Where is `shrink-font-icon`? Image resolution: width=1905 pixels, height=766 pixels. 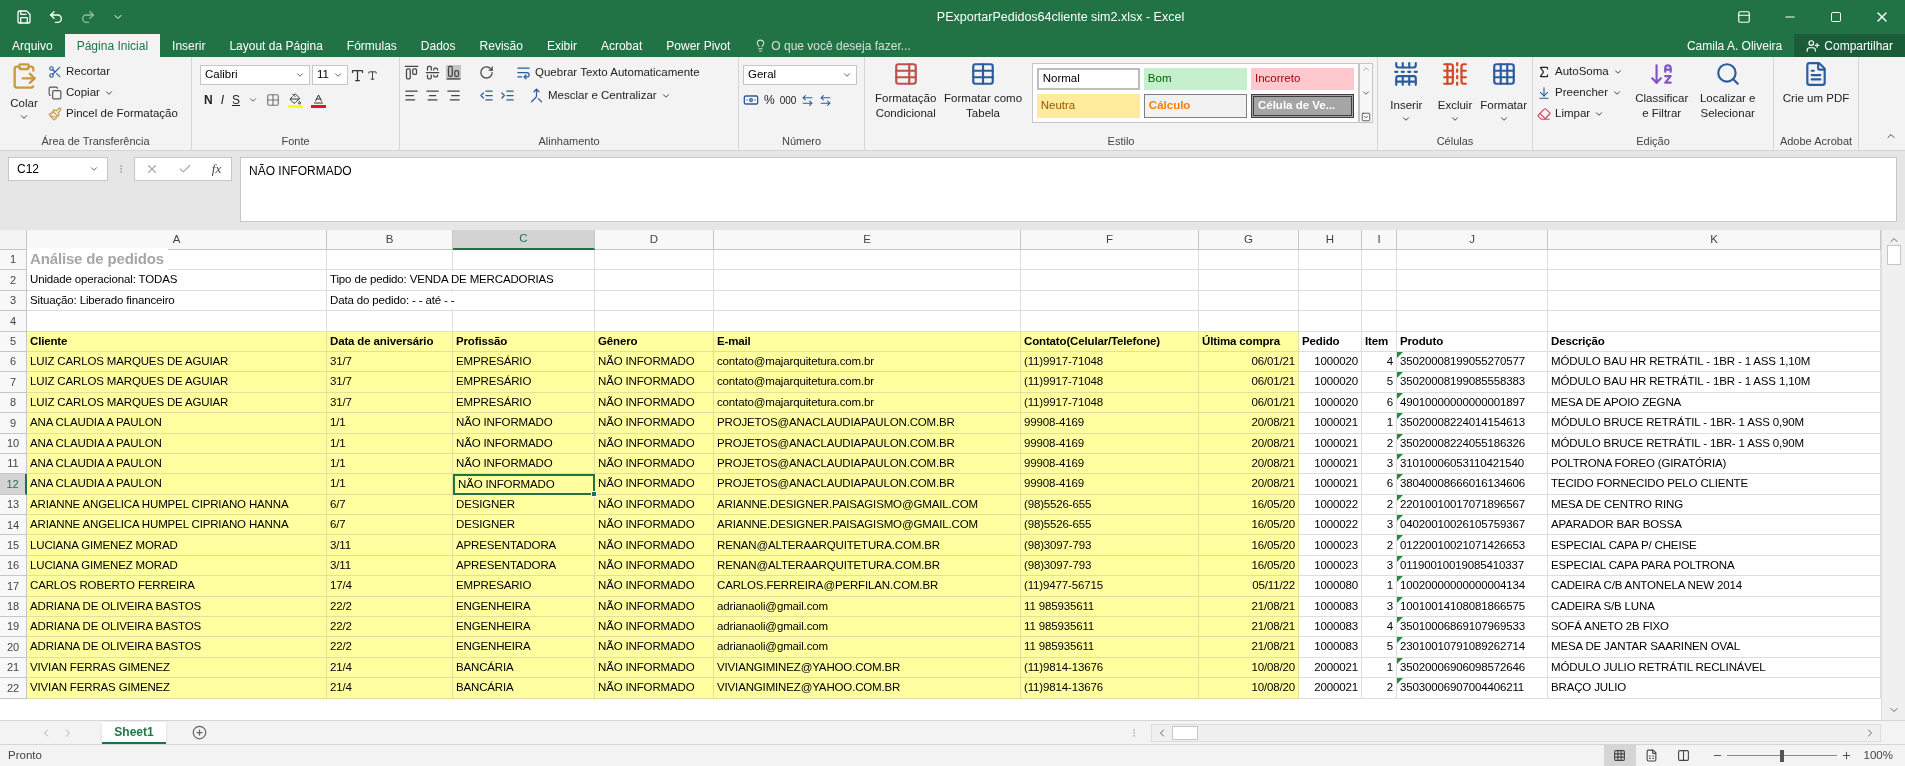 shrink-font-icon is located at coordinates (372, 75).